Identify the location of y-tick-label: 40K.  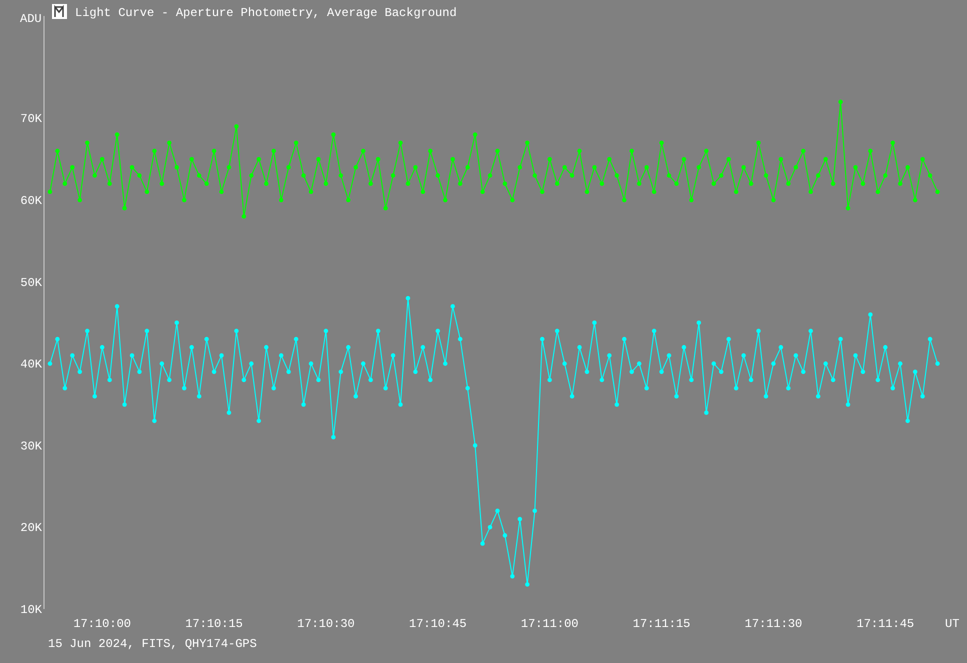
(31, 365).